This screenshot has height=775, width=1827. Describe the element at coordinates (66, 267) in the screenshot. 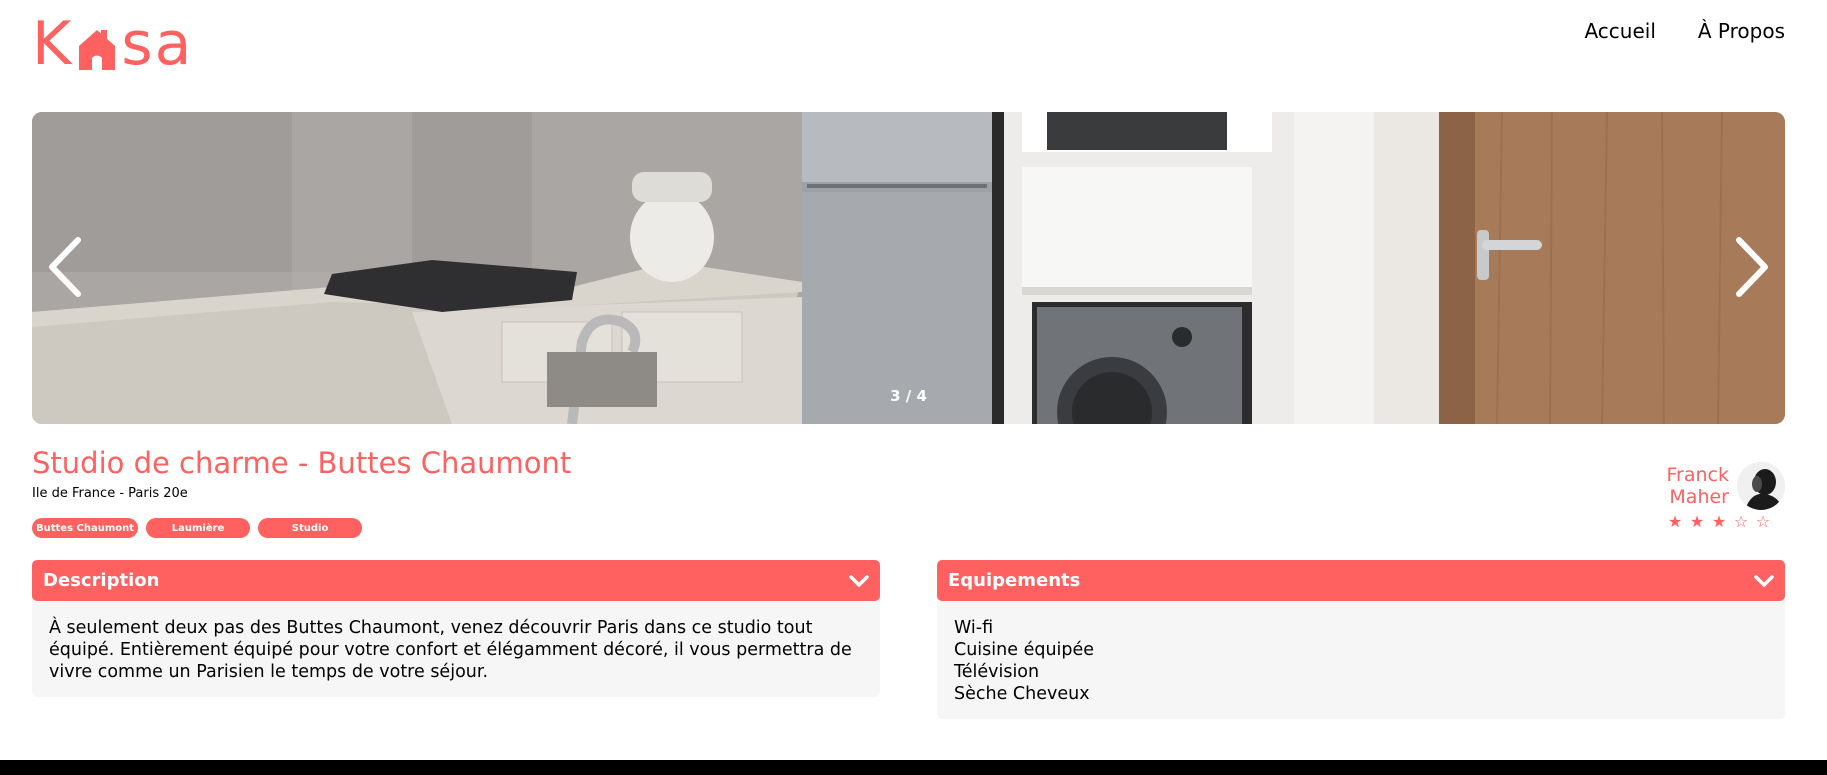

I see `chevron-left-icon` at that location.